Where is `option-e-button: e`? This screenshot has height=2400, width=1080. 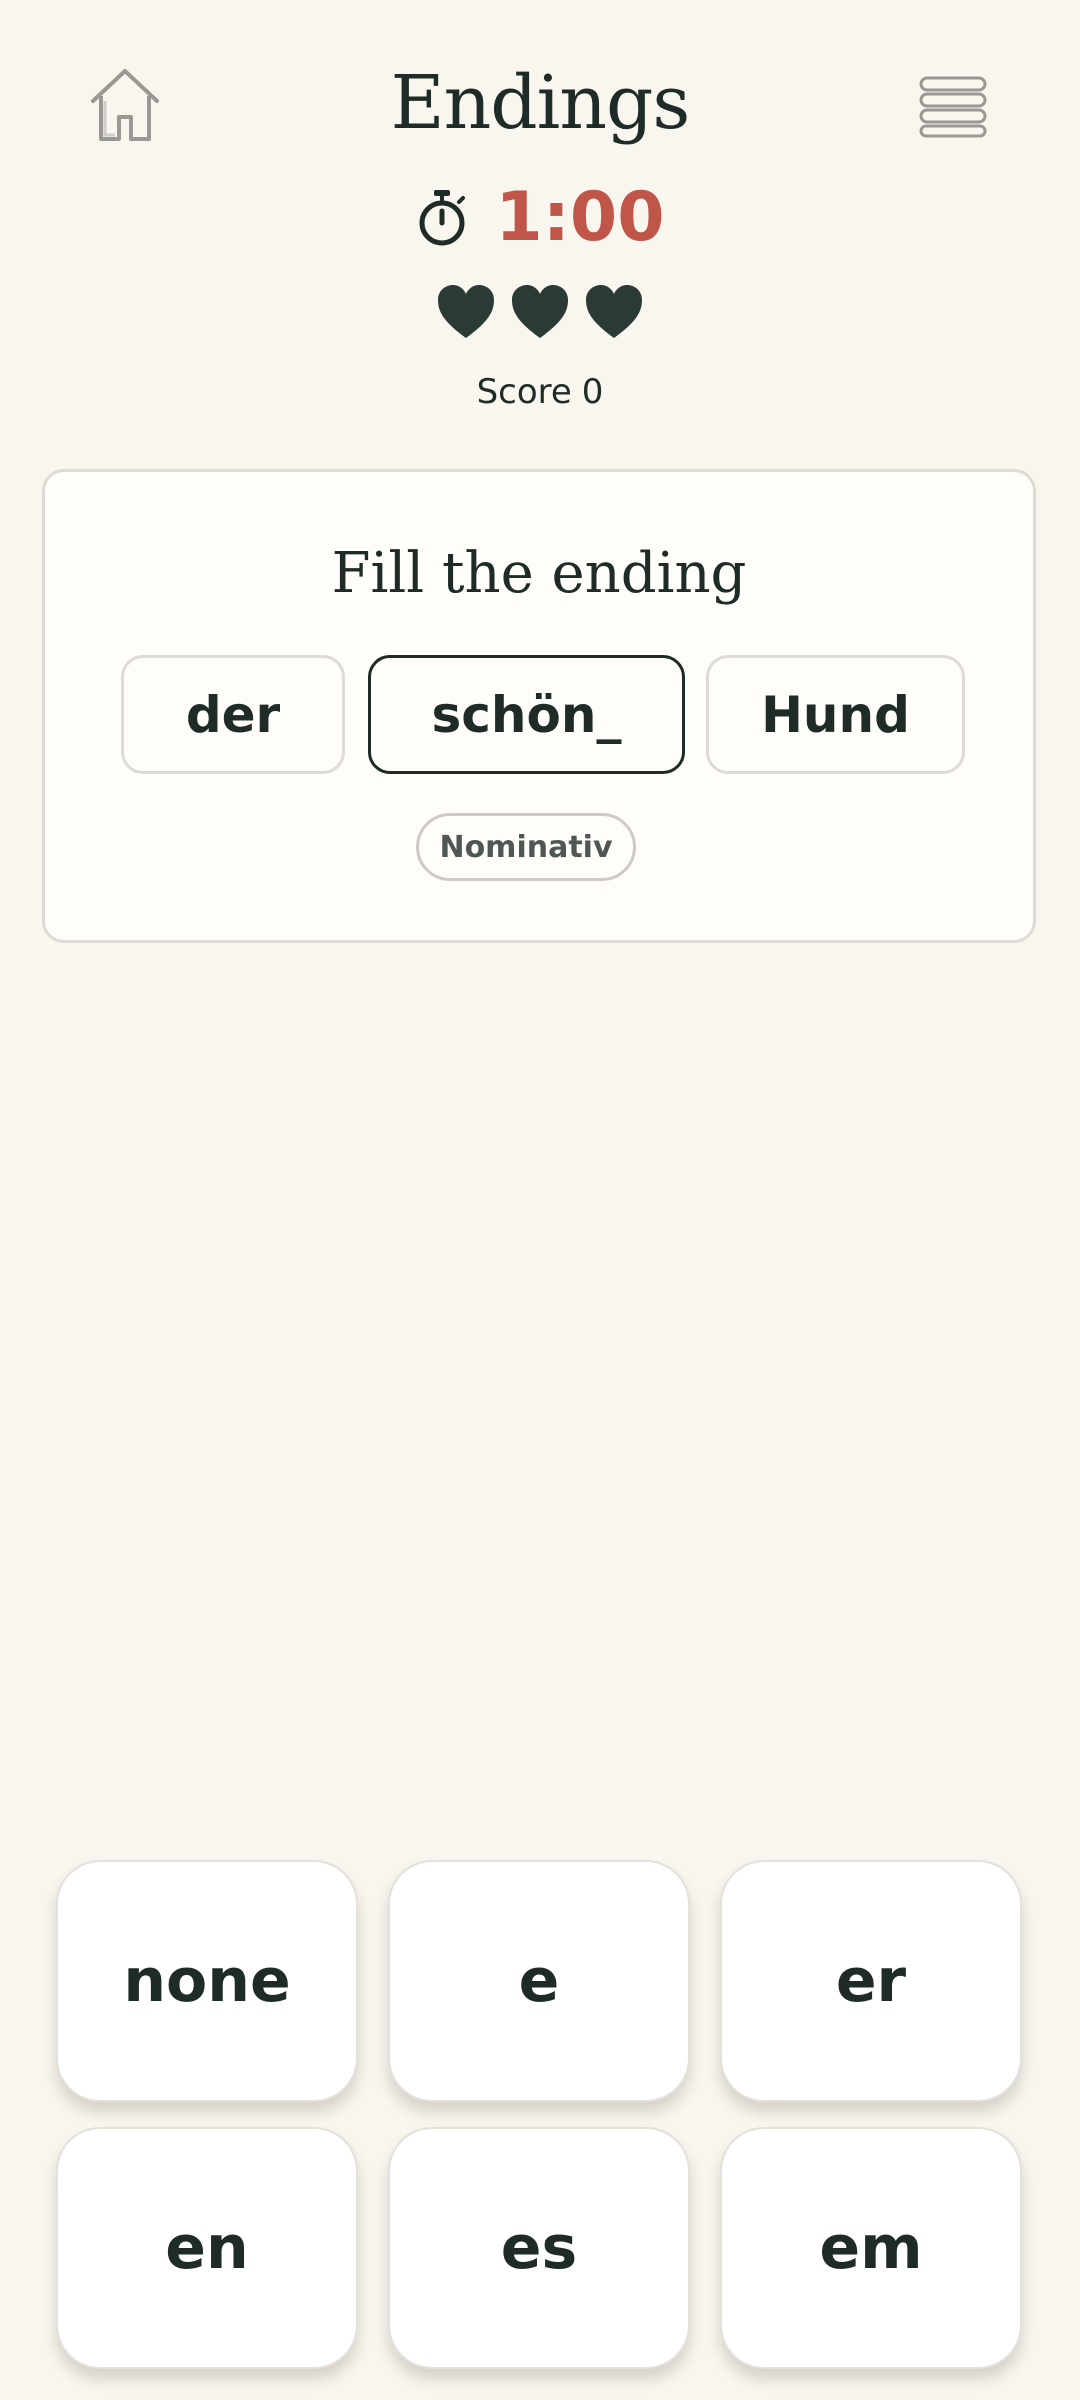
option-e-button: e is located at coordinates (539, 1981).